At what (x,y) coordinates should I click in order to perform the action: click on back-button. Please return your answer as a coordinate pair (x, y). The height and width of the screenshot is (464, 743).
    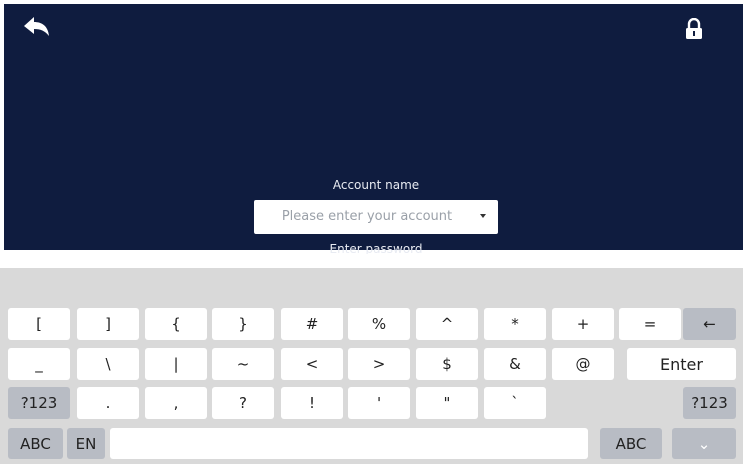
    Looking at the image, I should click on (37, 28).